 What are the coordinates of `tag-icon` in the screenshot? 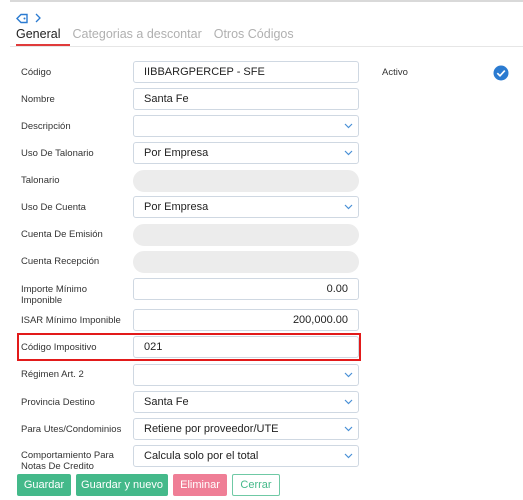 It's located at (22, 18).